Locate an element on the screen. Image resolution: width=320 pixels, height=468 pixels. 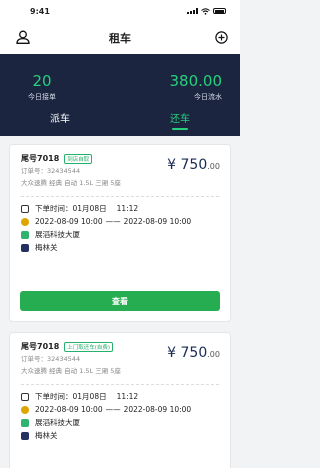
orders-stat: 20 今日接单 is located at coordinates (42, 87).